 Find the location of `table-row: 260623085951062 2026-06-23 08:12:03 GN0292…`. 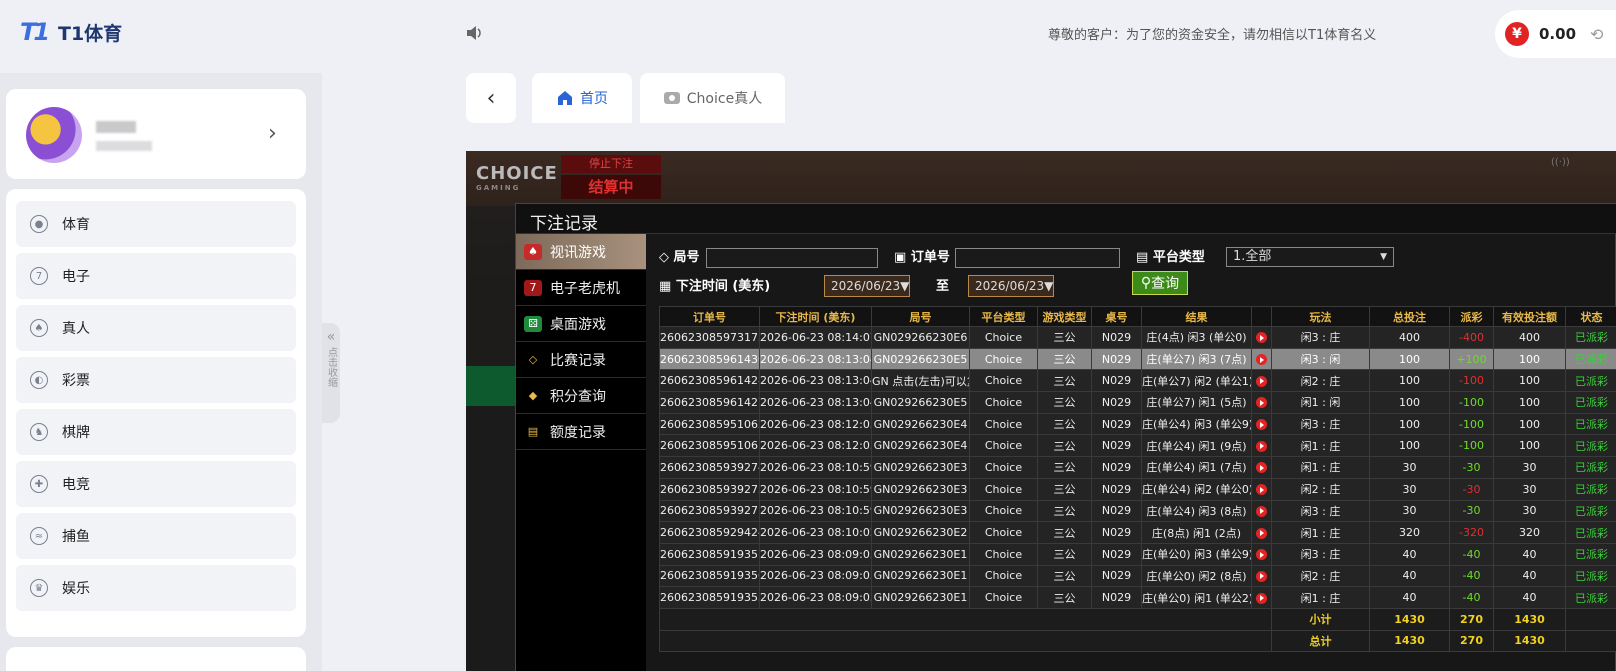

table-row: 260623085951062 2026-06-23 08:12:03 GN0292… is located at coordinates (1137, 424).